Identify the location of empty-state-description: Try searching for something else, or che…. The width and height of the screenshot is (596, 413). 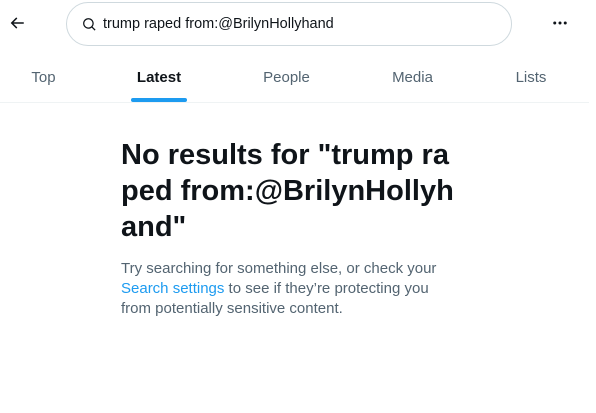
(286, 289).